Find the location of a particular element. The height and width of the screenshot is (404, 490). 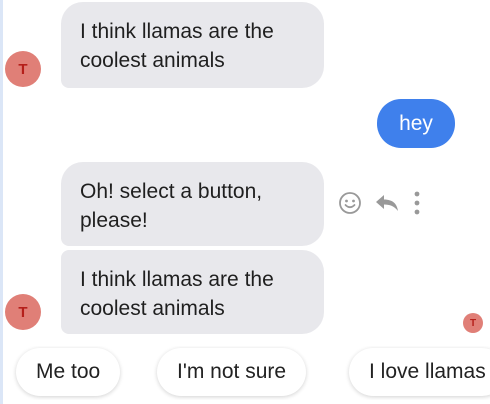

quick-reply-label: I'm not sure is located at coordinates (232, 371).